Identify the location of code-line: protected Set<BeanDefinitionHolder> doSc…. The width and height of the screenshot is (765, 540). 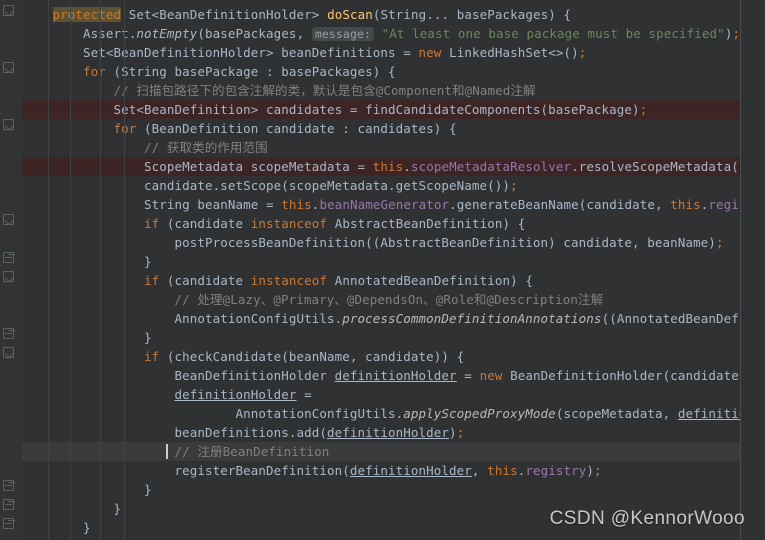
(382, 14).